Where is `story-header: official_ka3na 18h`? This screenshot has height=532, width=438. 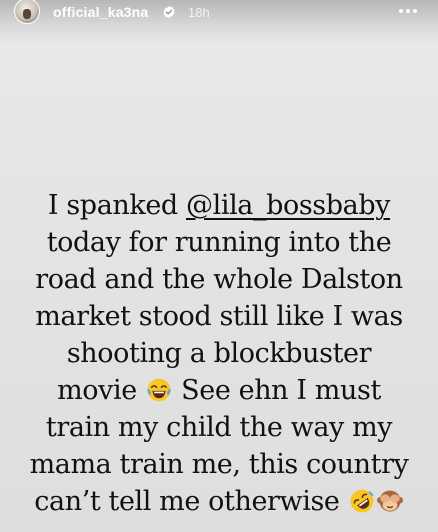
story-header: official_ka3na 18h is located at coordinates (219, 14).